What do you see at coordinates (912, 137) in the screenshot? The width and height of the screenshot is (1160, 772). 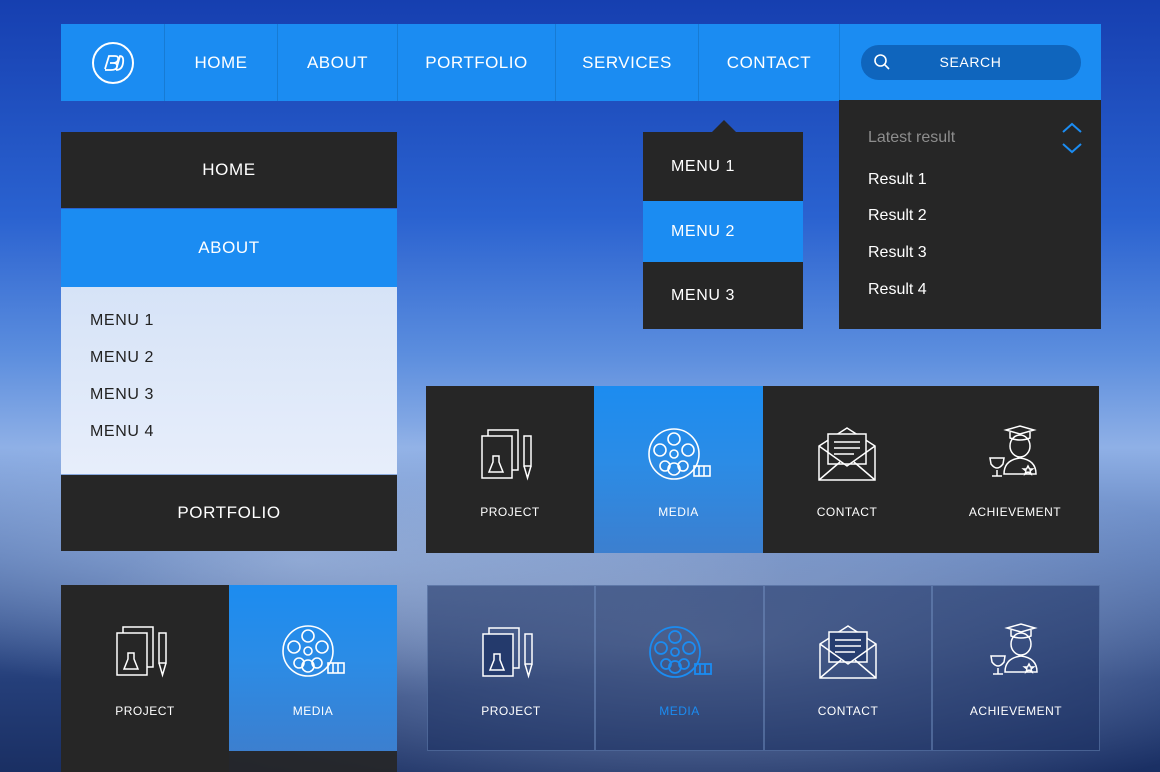 I see `results-heading: Latest result` at bounding box center [912, 137].